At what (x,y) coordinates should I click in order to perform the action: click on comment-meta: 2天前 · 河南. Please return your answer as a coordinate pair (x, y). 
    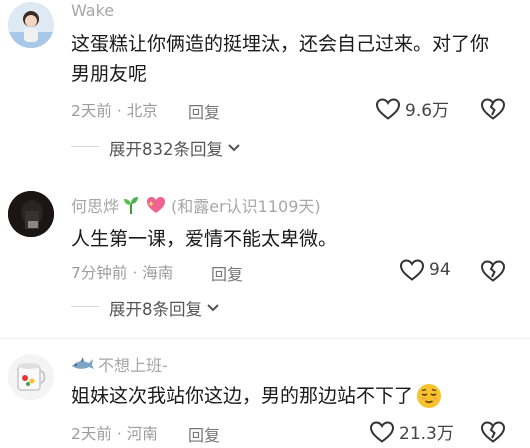
    Looking at the image, I should click on (114, 433).